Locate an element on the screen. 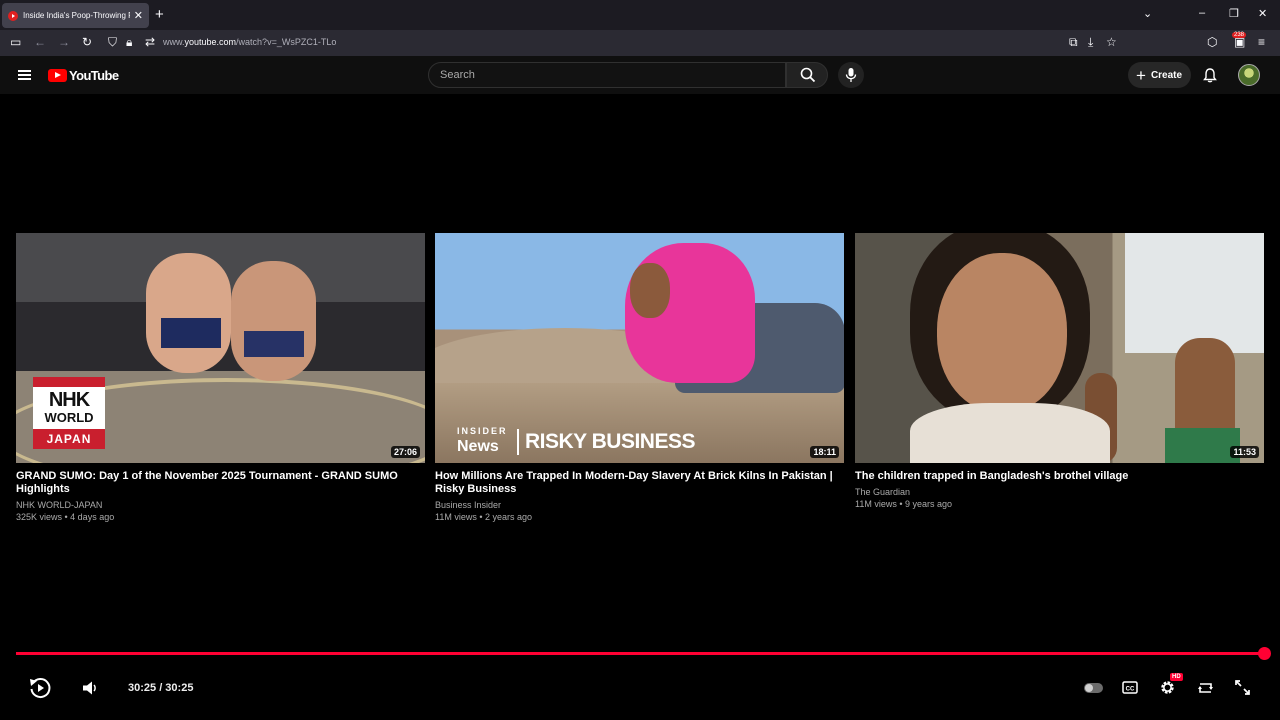 The width and height of the screenshot is (1280, 720). youtube-play-logo-icon is located at coordinates (57, 75).